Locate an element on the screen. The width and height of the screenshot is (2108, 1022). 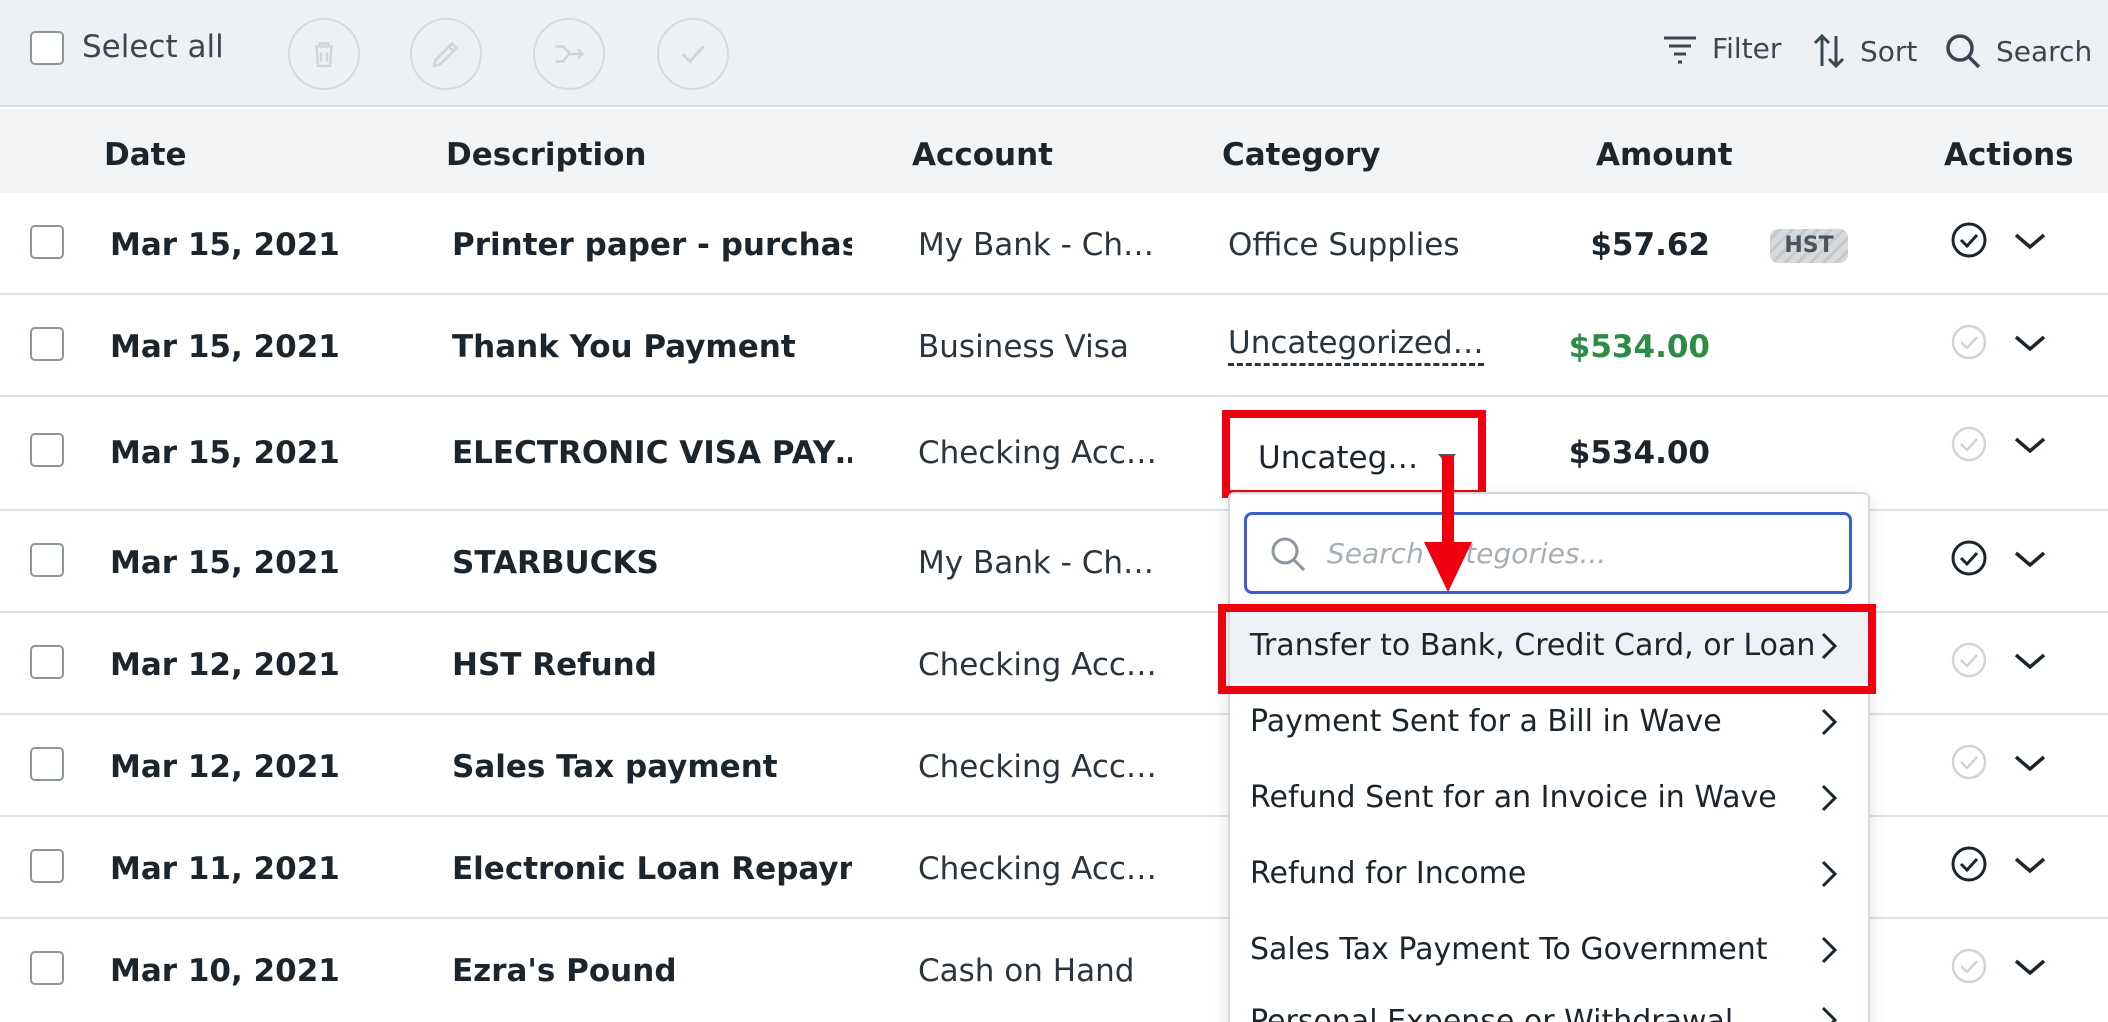
edit-button is located at coordinates (446, 54).